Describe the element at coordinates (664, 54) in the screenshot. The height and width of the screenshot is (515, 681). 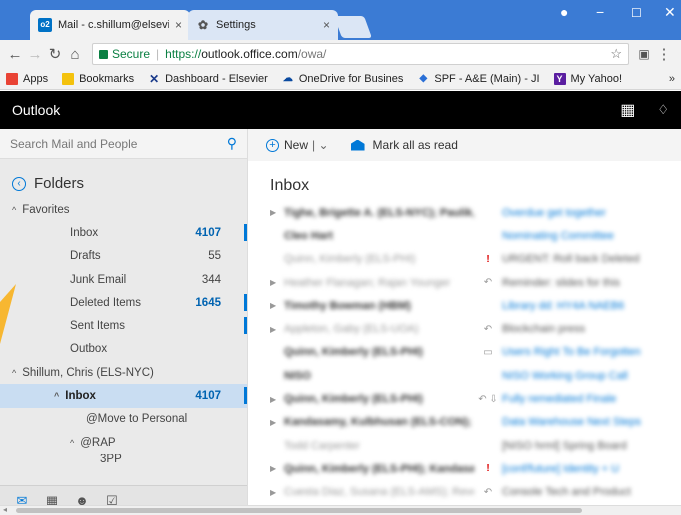
I see `menu-icon: ⋮` at that location.